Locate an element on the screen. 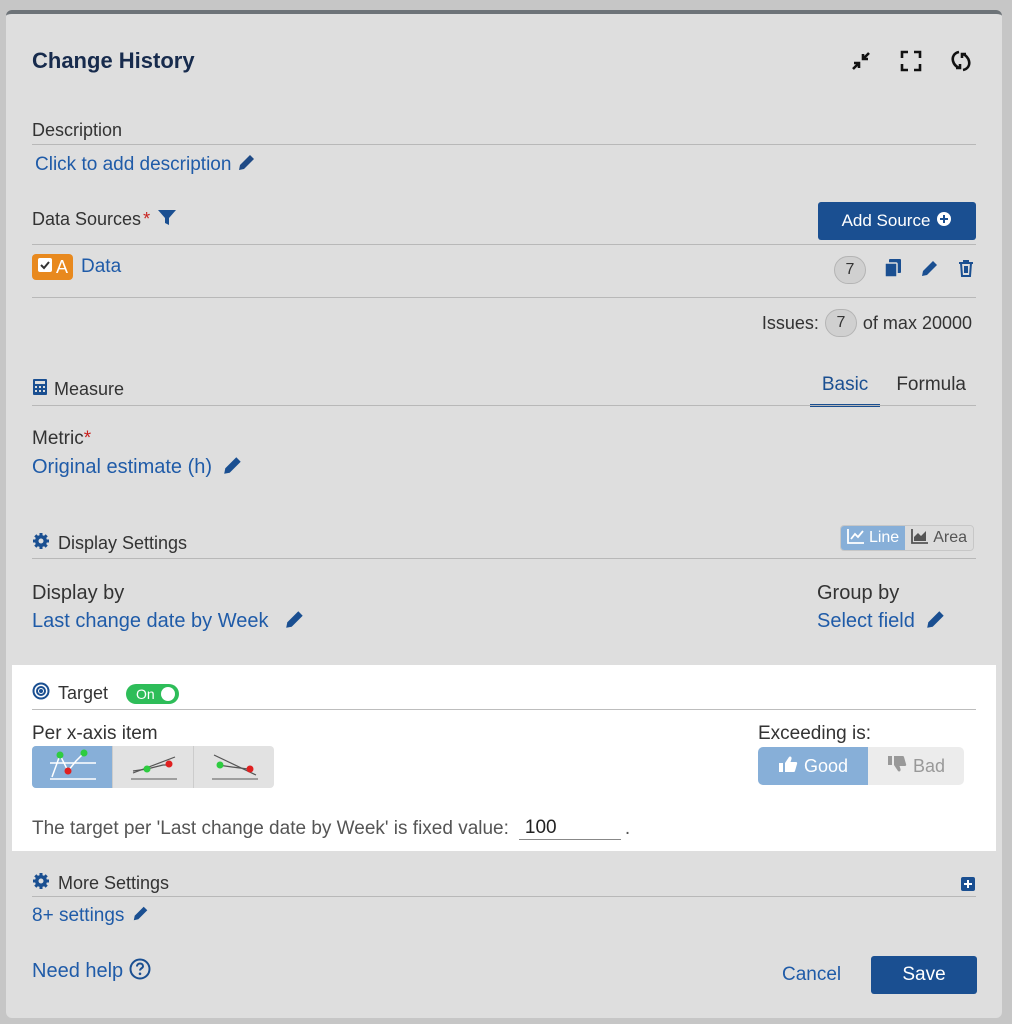 The height and width of the screenshot is (1024, 1012). plus-circle-icon is located at coordinates (944, 221).